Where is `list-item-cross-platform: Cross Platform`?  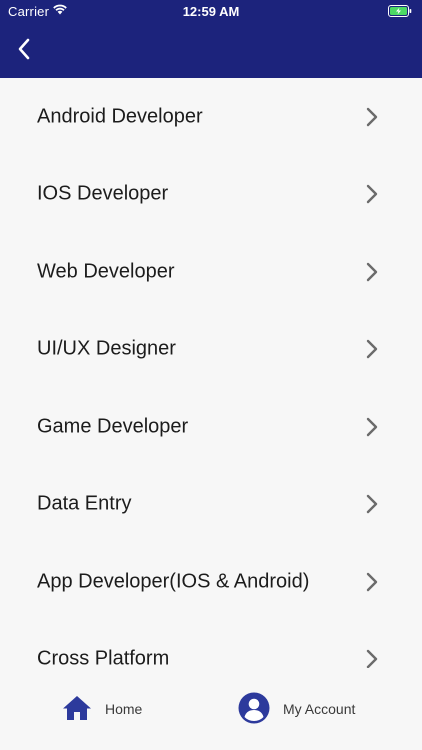
list-item-cross-platform: Cross Platform is located at coordinates (211, 644).